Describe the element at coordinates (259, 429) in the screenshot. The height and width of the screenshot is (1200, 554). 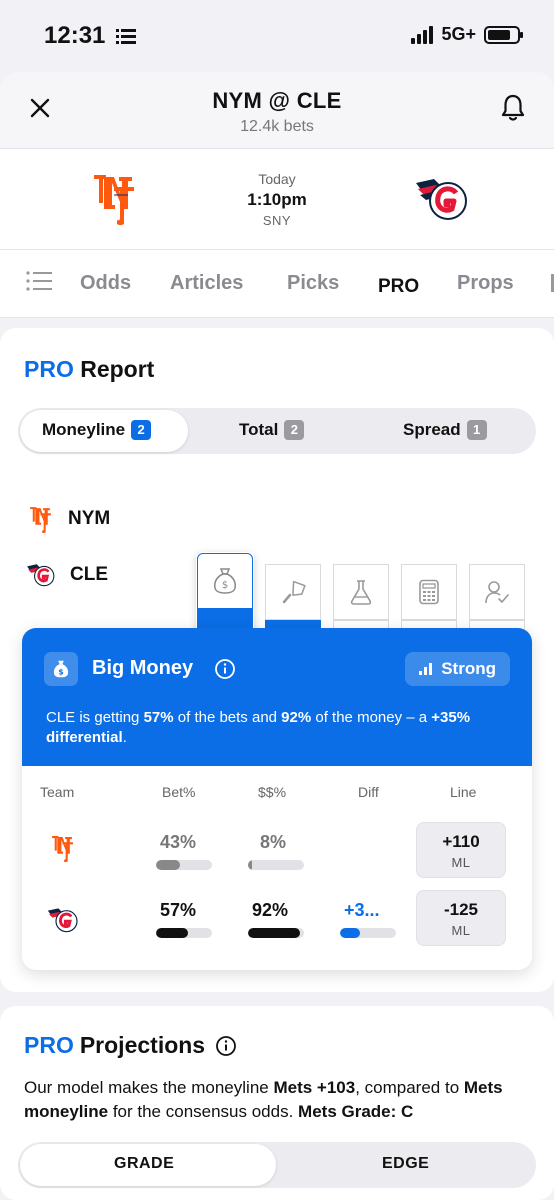
I see `segment-label: Total` at that location.